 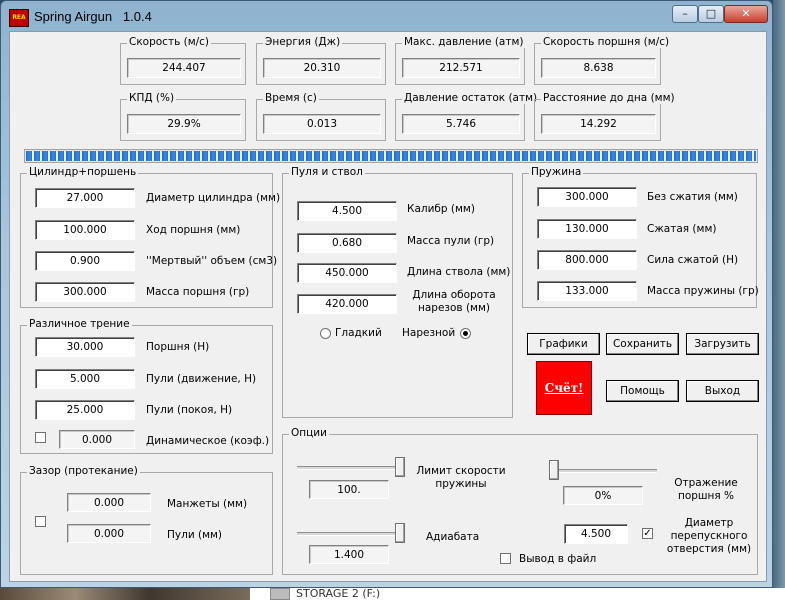 What do you see at coordinates (779, 294) in the screenshot?
I see `background-window-edge` at bounding box center [779, 294].